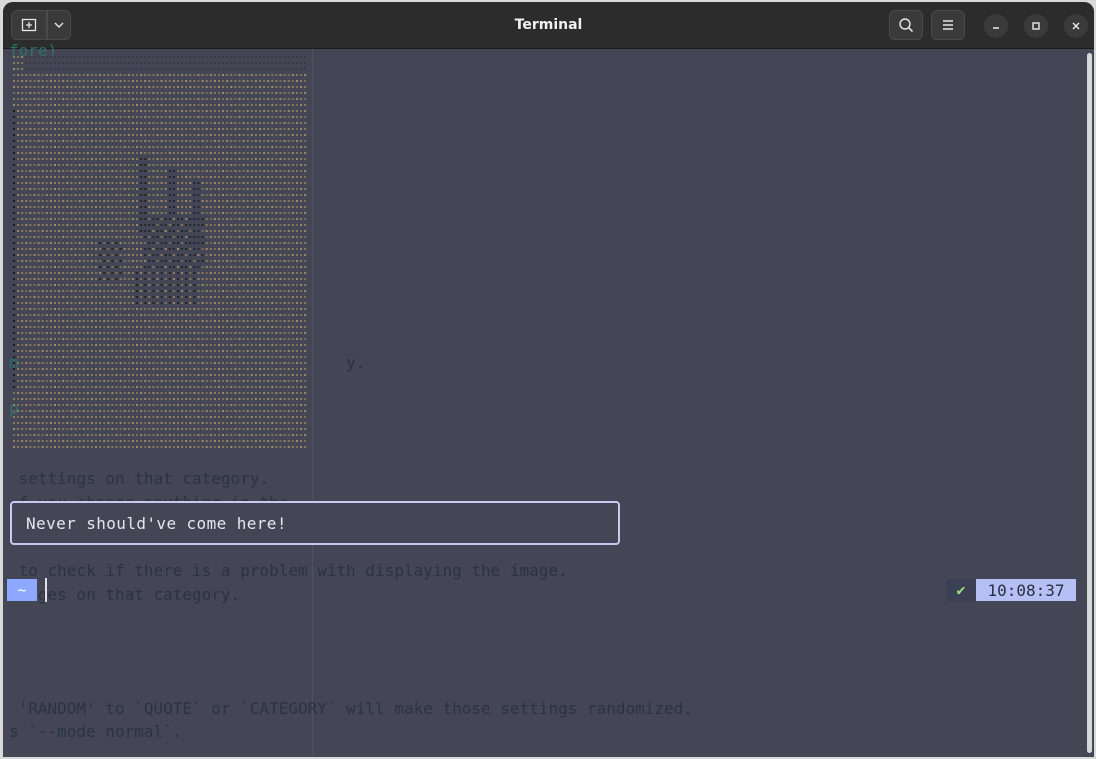 This screenshot has width=1096, height=759. I want to click on check-icon: ✔, so click(961, 590).